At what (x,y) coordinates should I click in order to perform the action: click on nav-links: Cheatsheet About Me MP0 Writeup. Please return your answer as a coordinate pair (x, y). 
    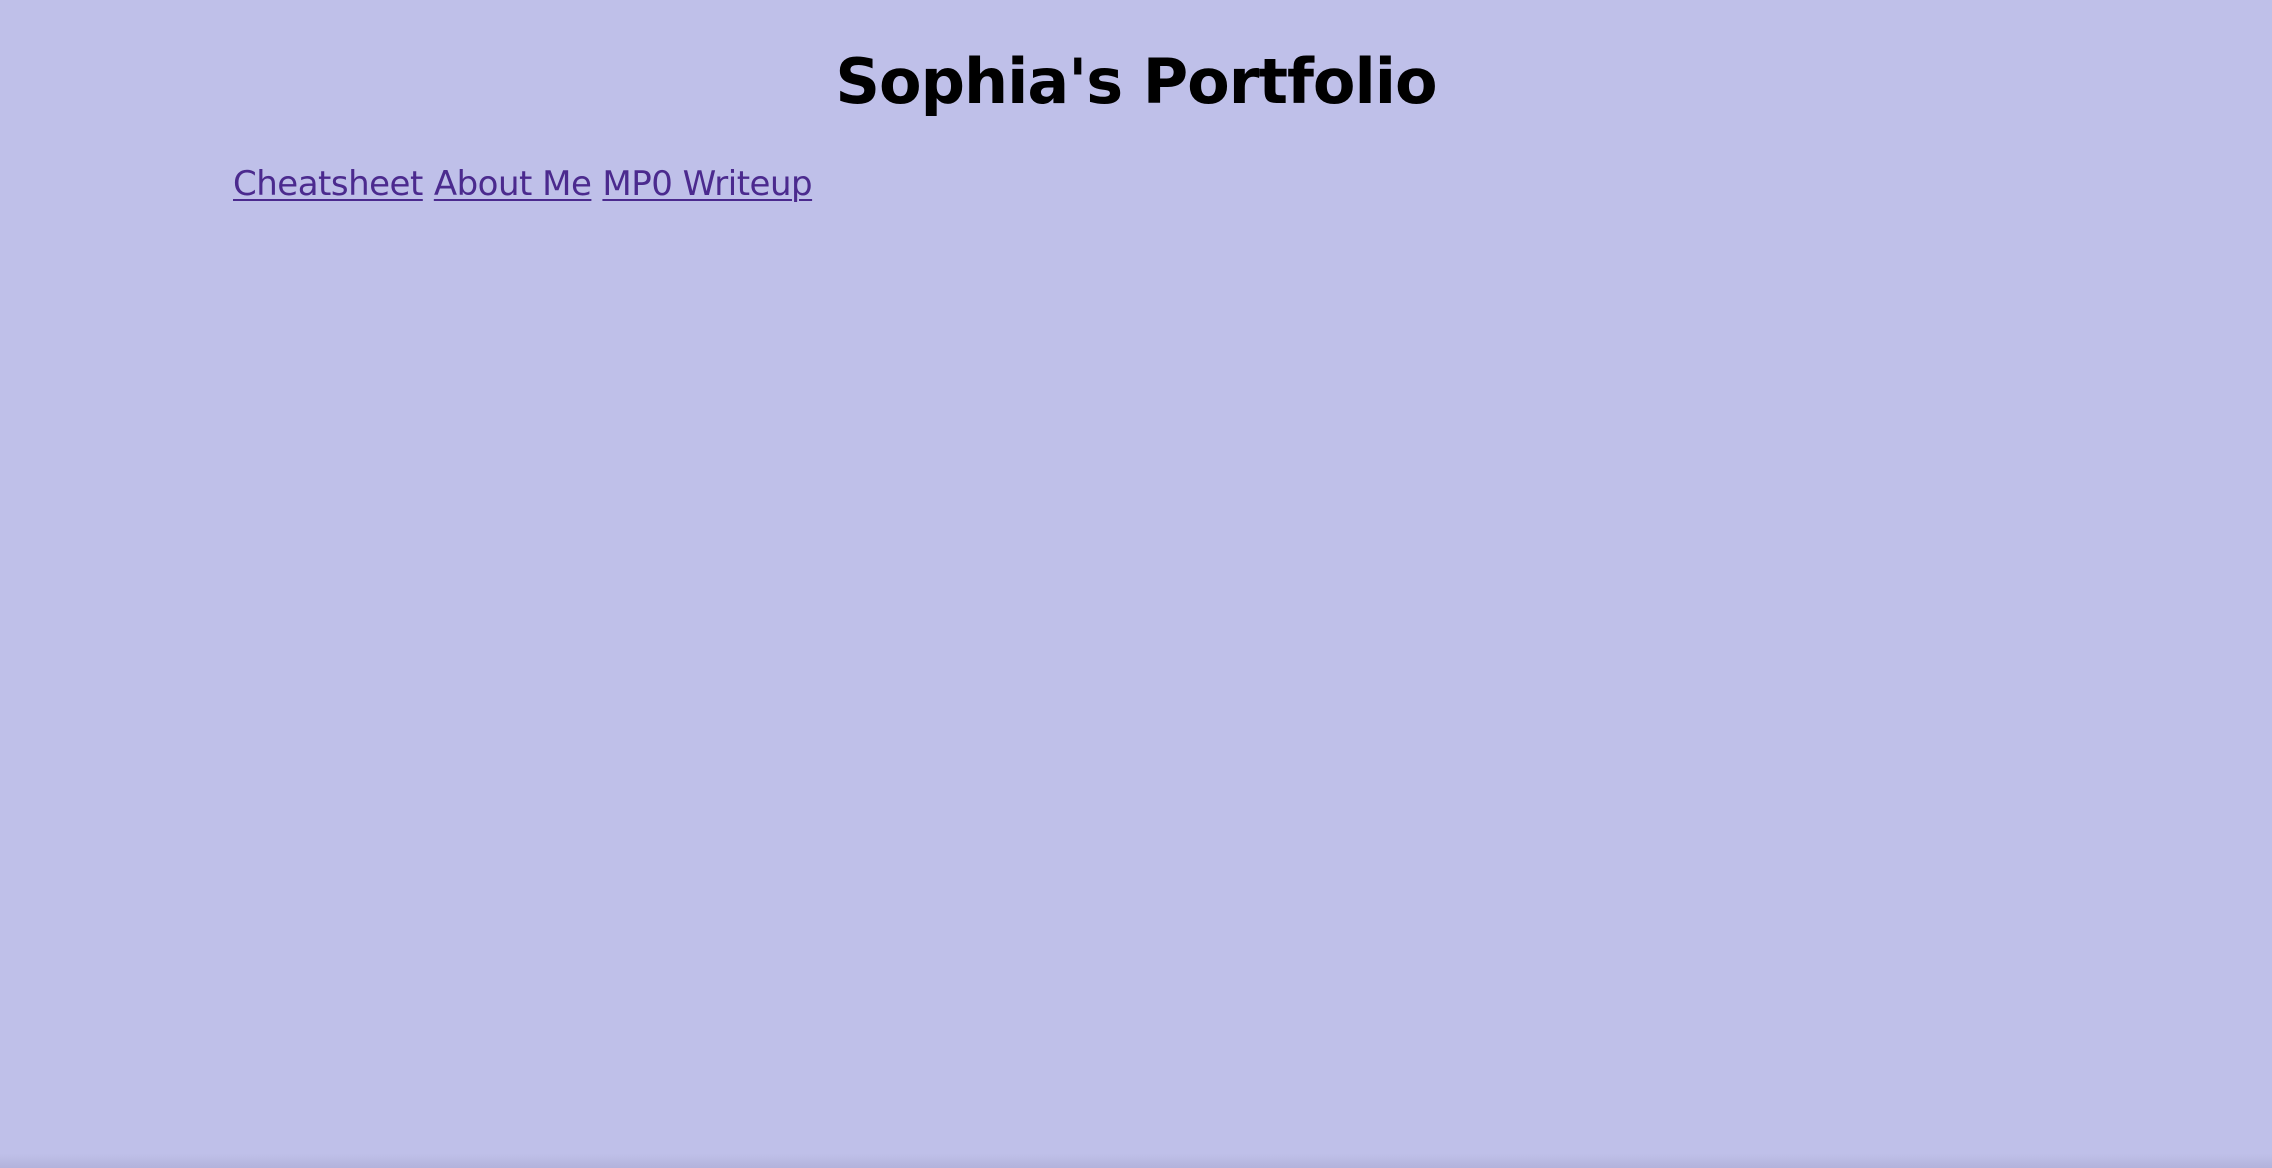
    Looking at the image, I should click on (528, 184).